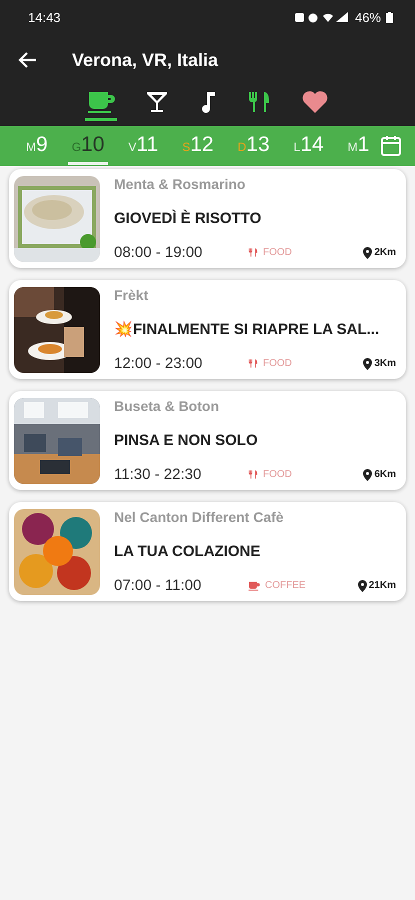 The width and height of the screenshot is (415, 900). I want to click on day-tab: L14, so click(309, 146).